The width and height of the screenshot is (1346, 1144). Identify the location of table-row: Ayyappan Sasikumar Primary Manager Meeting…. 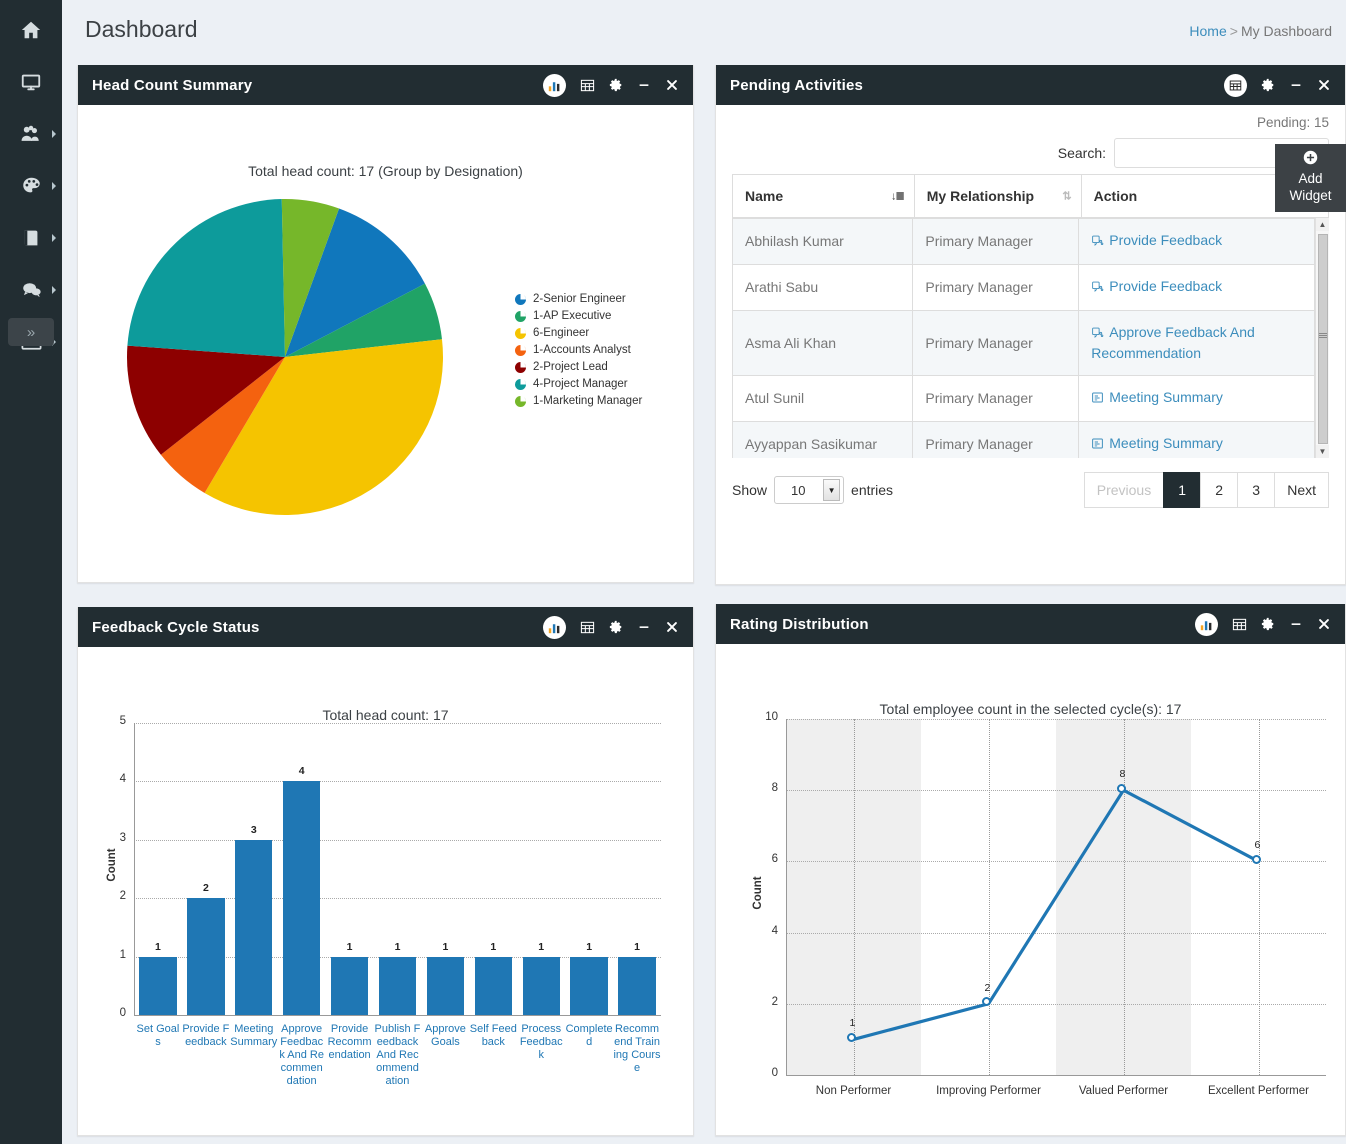
(1023, 439).